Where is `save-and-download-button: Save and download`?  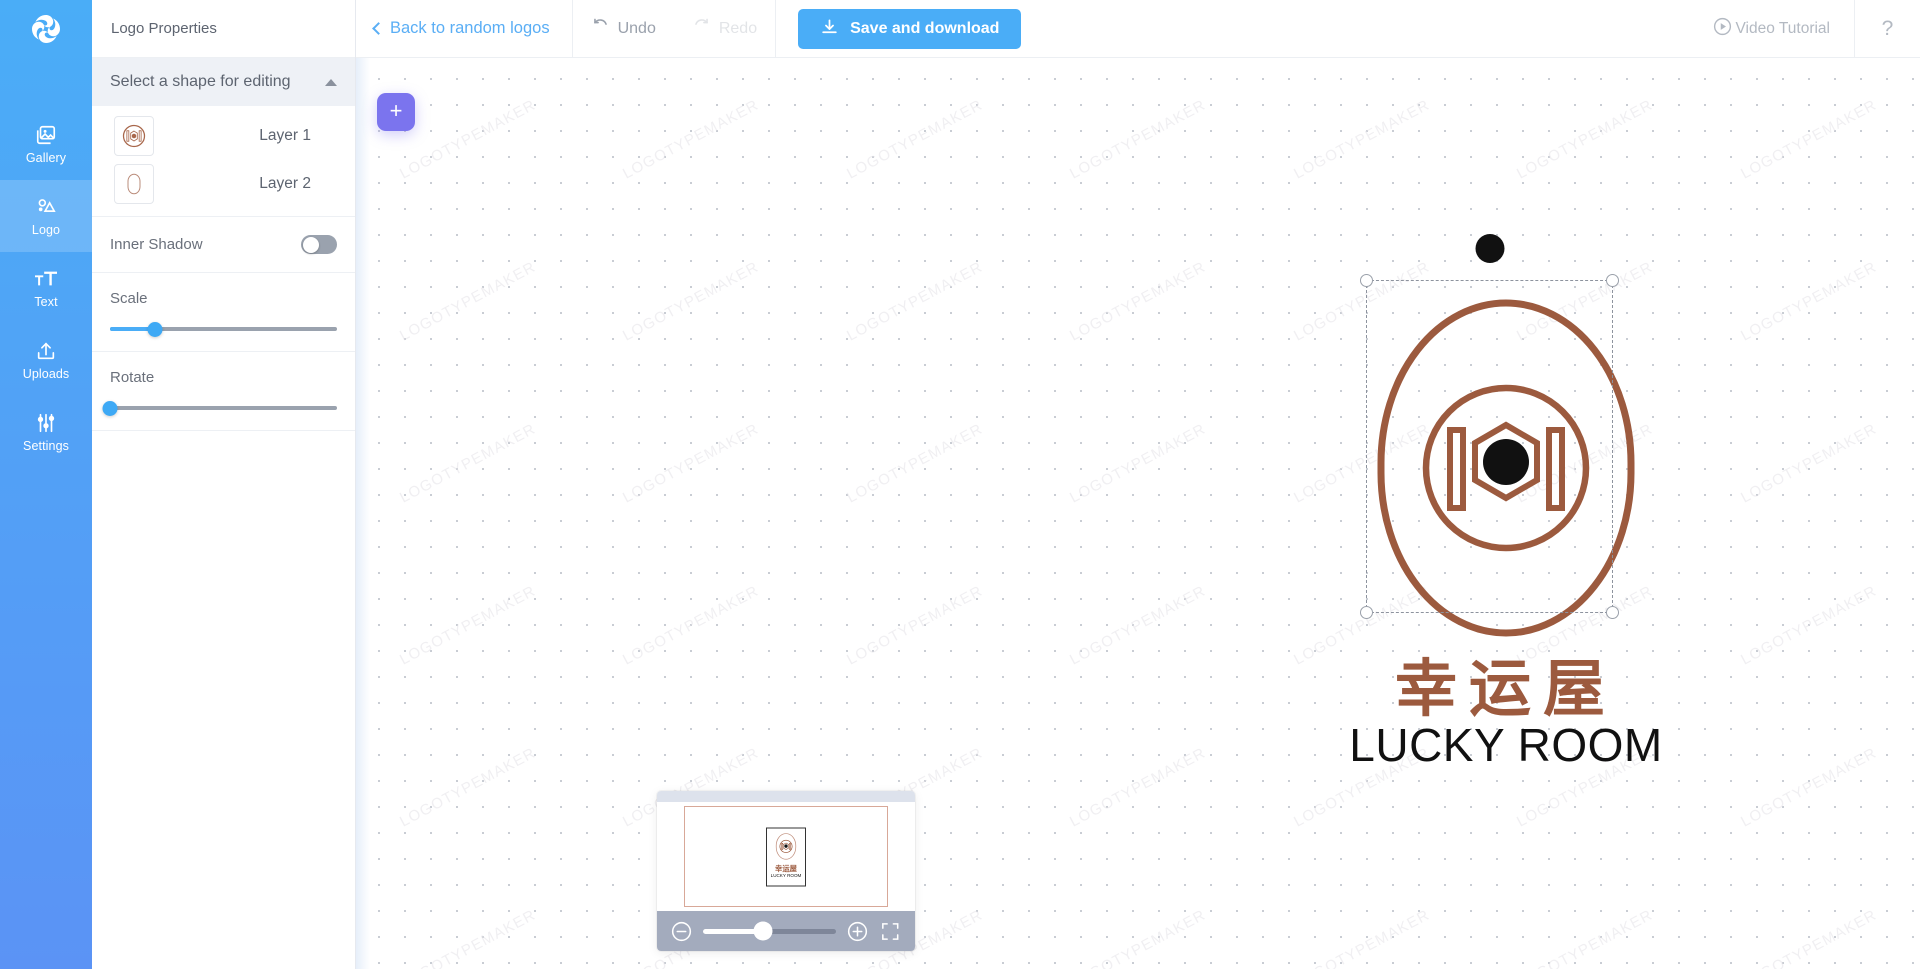 save-and-download-button: Save and download is located at coordinates (910, 28).